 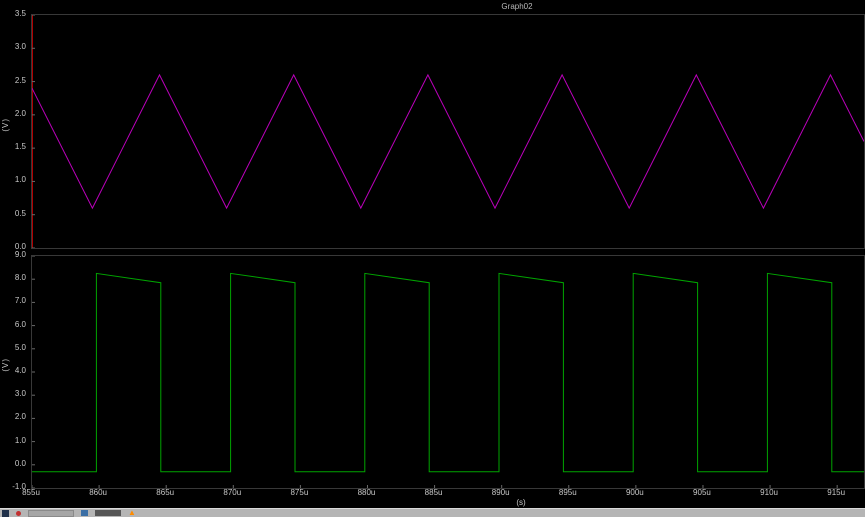 What do you see at coordinates (299, 492) in the screenshot?
I see `x-tick-label: 875u` at bounding box center [299, 492].